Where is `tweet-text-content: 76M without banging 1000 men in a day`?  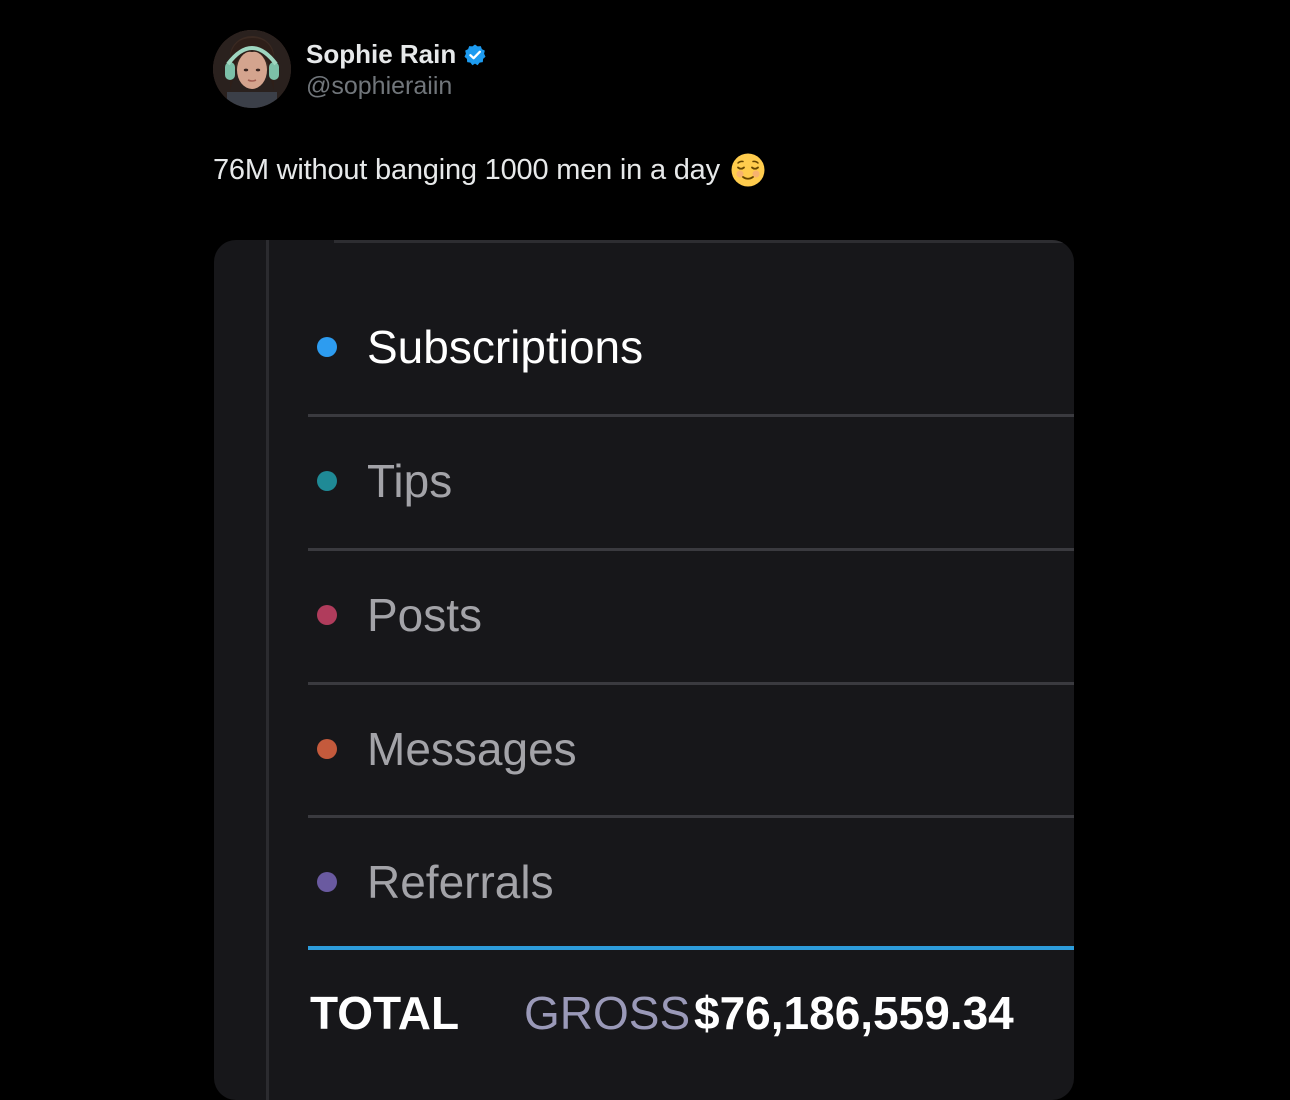
tweet-text-content: 76M without banging 1000 men in a day is located at coordinates (466, 169).